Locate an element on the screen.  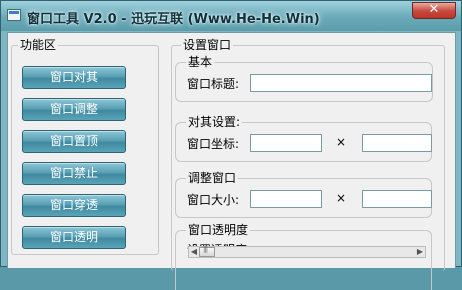
window-coord-label: 窗口坐标: is located at coordinates (213, 144).